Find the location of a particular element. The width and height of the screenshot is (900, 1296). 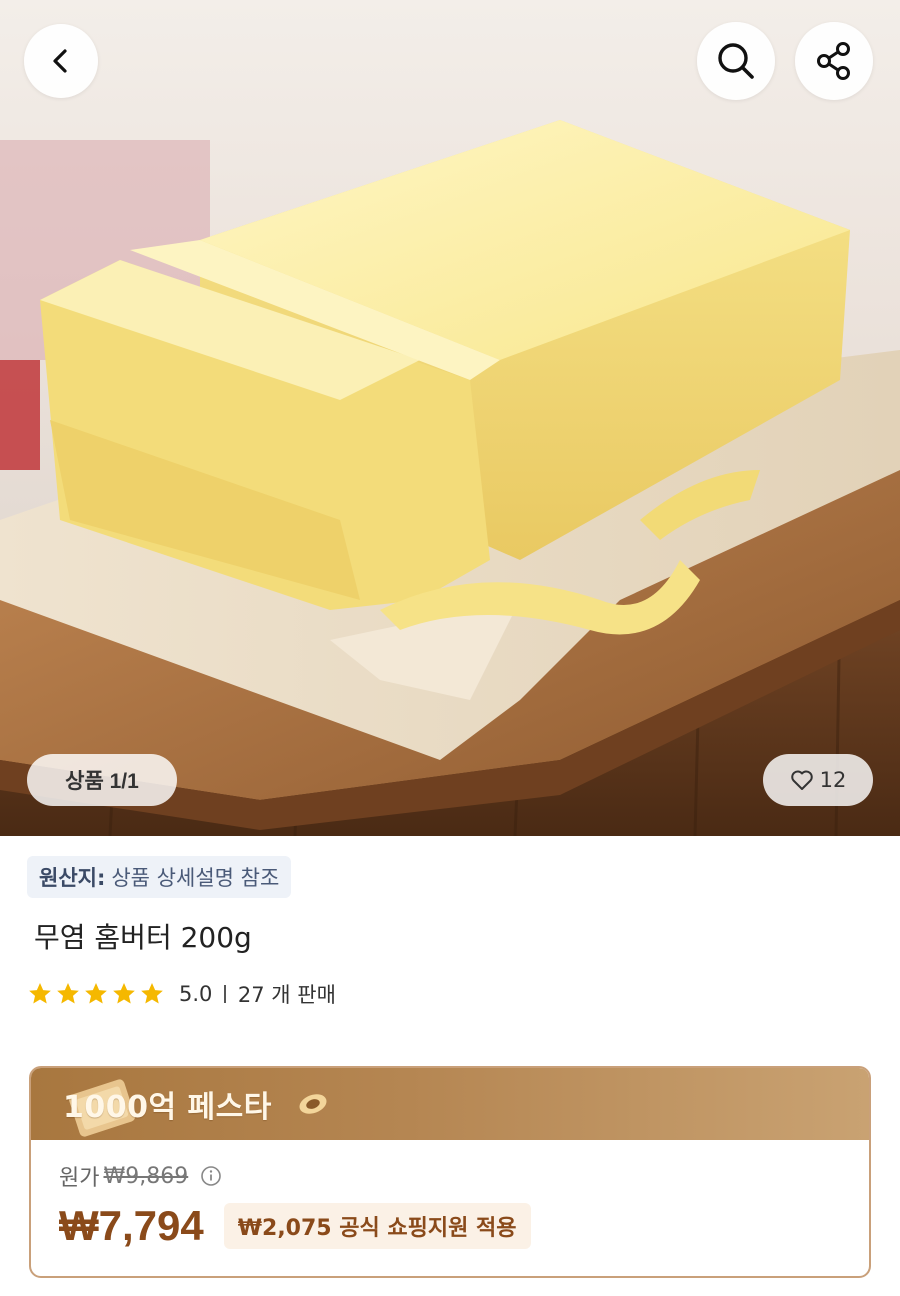

back-button is located at coordinates (61, 61).